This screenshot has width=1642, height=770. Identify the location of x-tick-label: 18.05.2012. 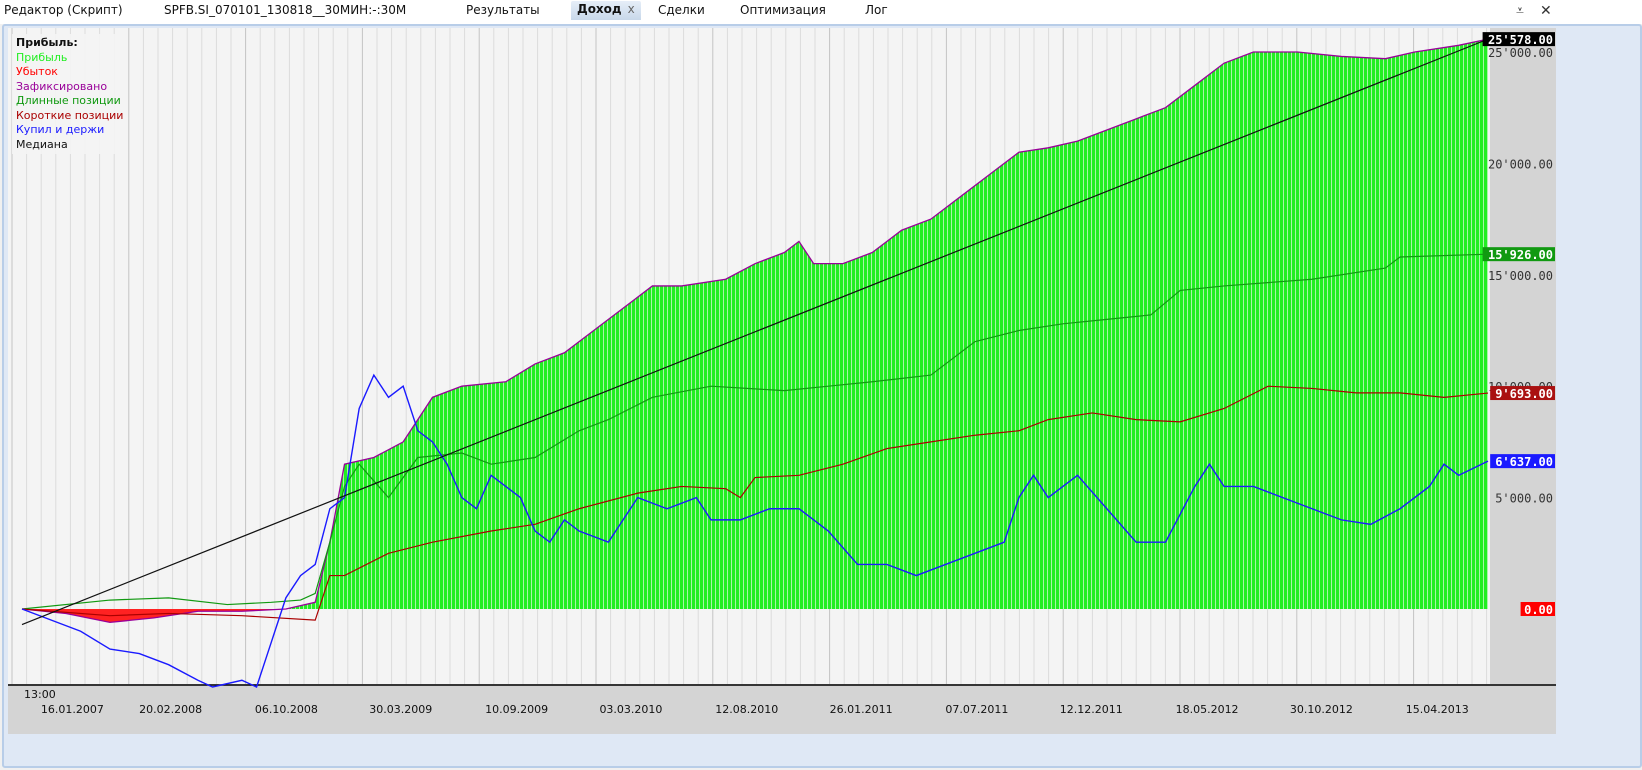
(1207, 709).